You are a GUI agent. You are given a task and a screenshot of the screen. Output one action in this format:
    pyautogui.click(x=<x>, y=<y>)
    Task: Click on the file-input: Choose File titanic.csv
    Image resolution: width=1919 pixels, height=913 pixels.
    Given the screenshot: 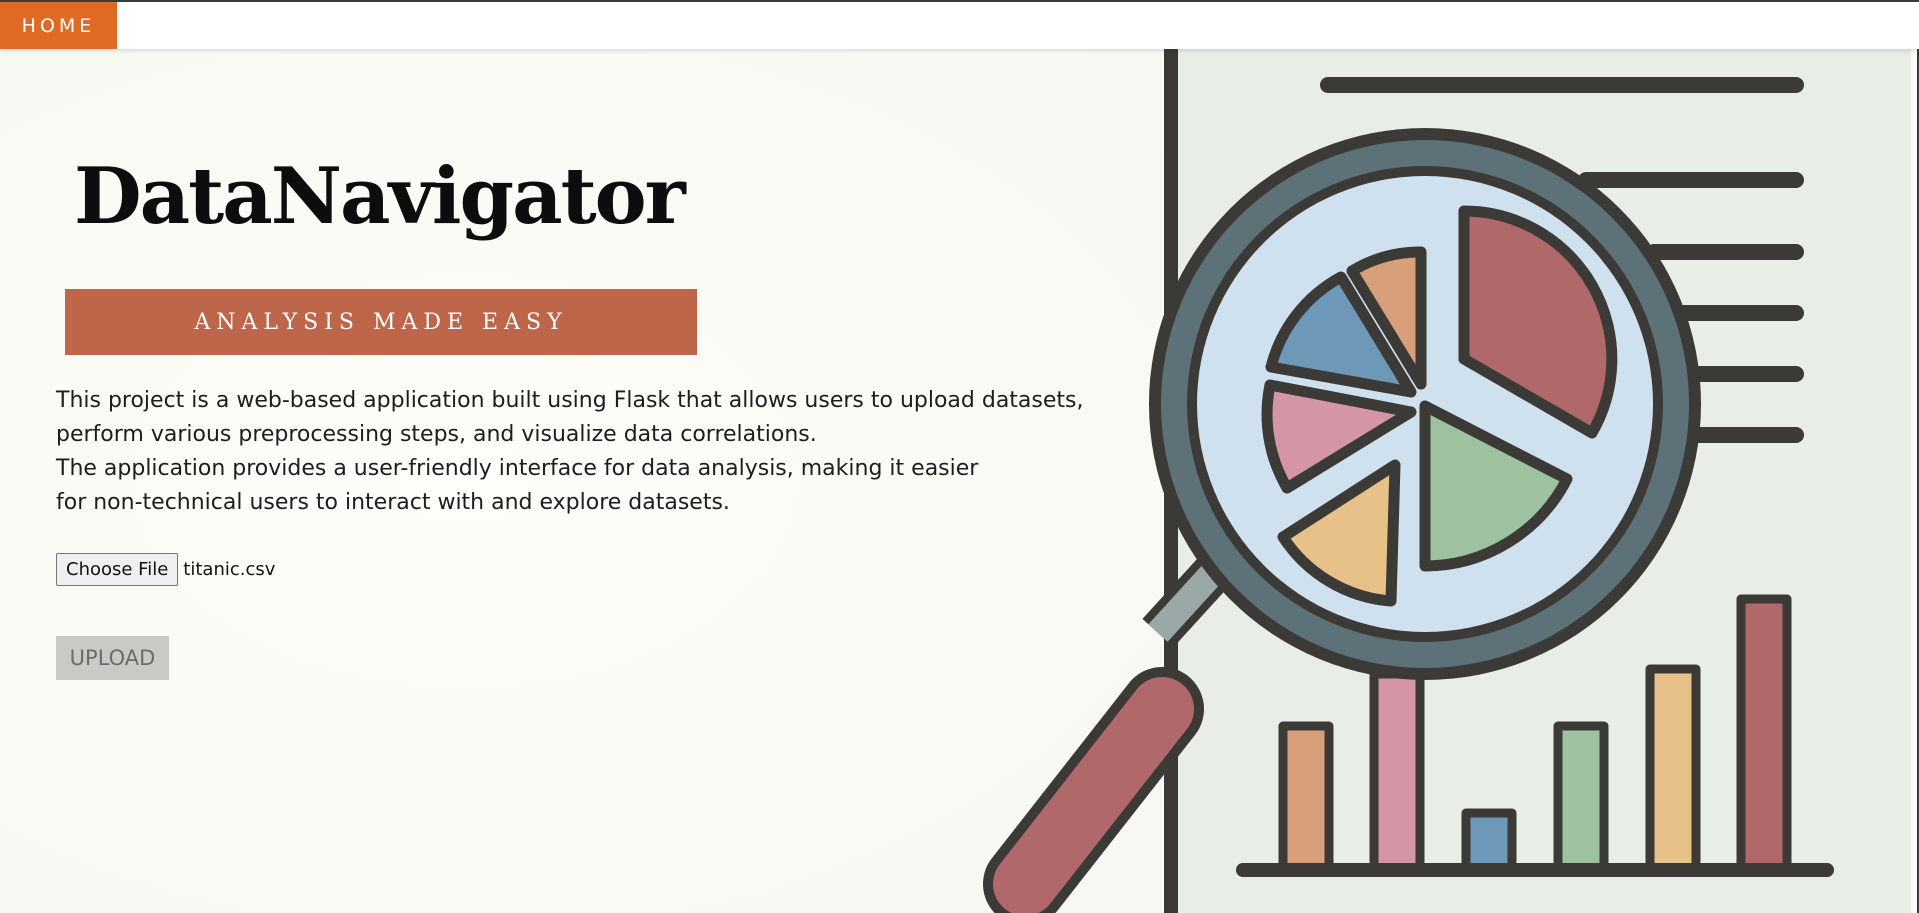 What is the action you would take?
    pyautogui.click(x=165, y=569)
    